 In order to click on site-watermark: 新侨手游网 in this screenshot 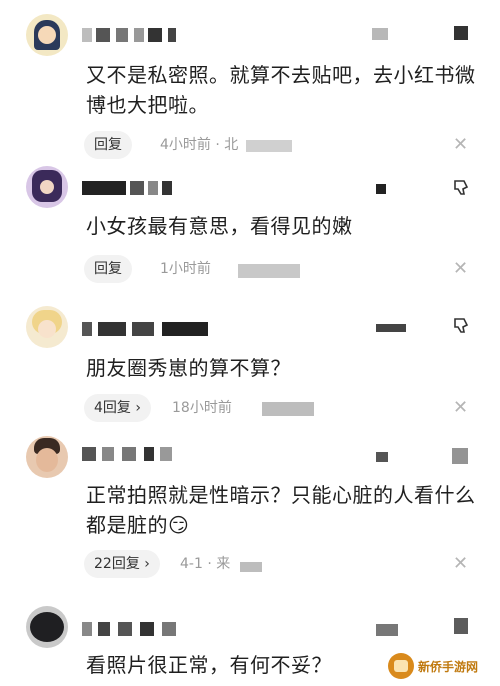, I will do `click(442, 666)`.